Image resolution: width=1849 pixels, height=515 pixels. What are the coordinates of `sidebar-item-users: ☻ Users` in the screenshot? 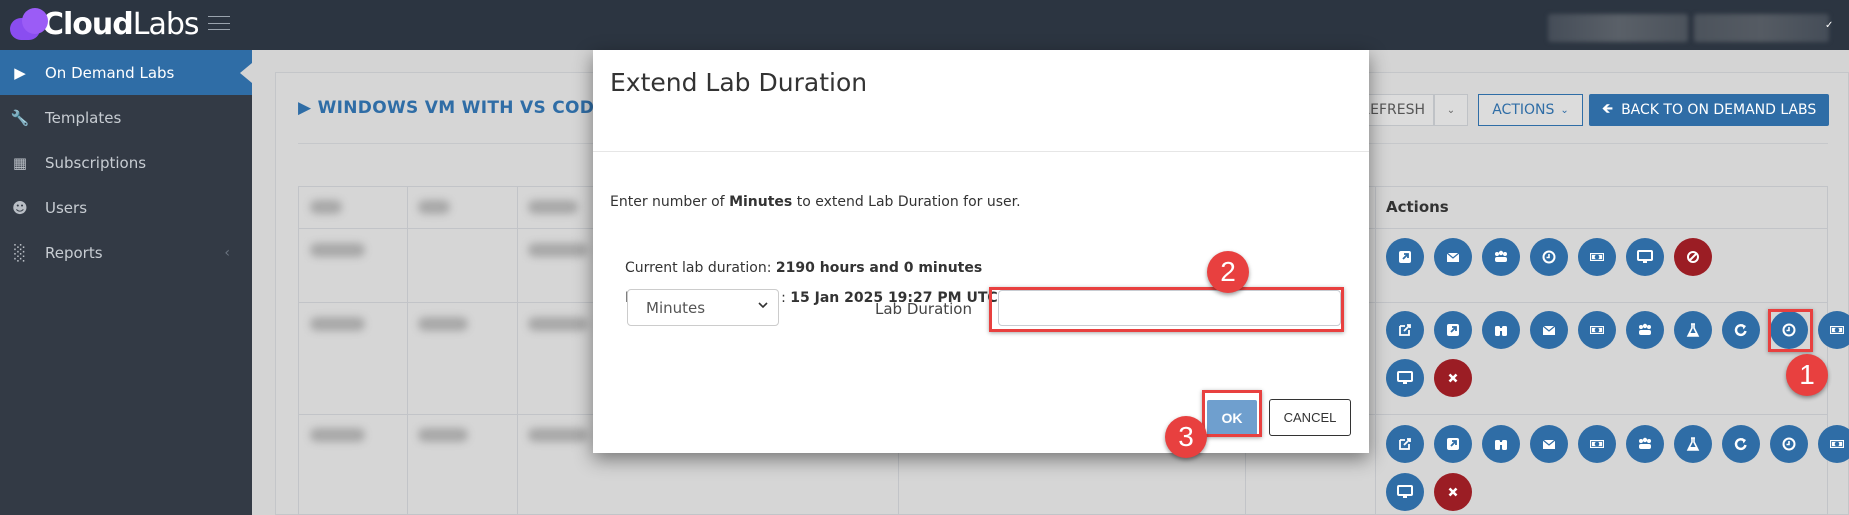 It's located at (126, 207).